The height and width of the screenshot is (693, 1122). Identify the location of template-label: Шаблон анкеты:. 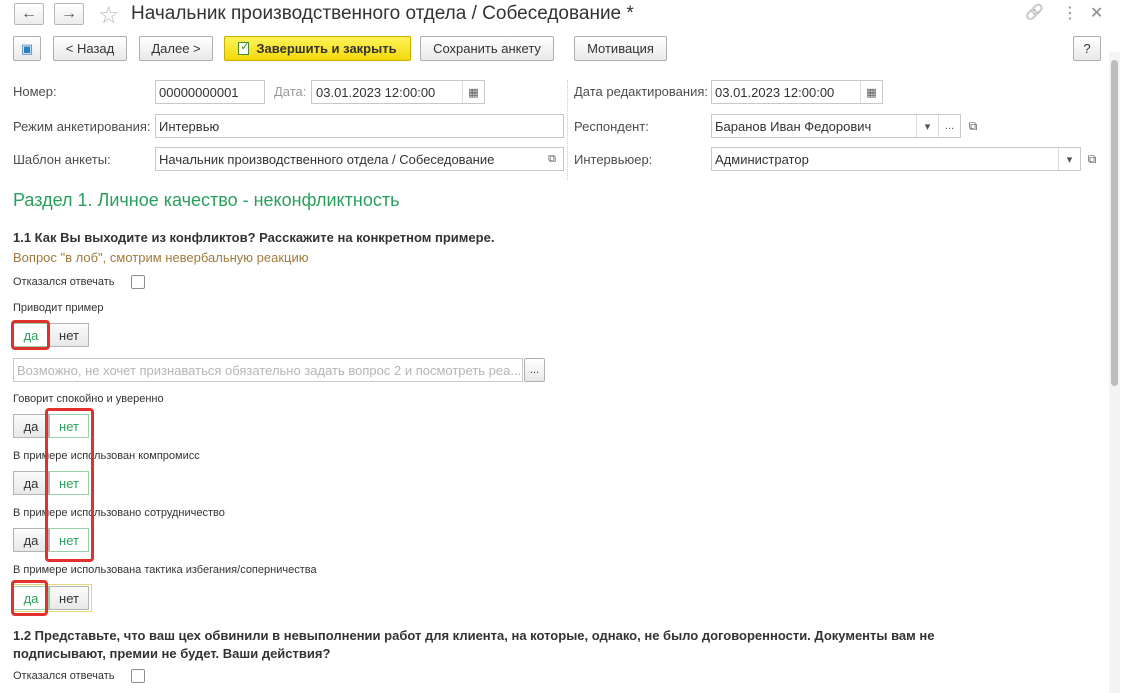
(62, 159).